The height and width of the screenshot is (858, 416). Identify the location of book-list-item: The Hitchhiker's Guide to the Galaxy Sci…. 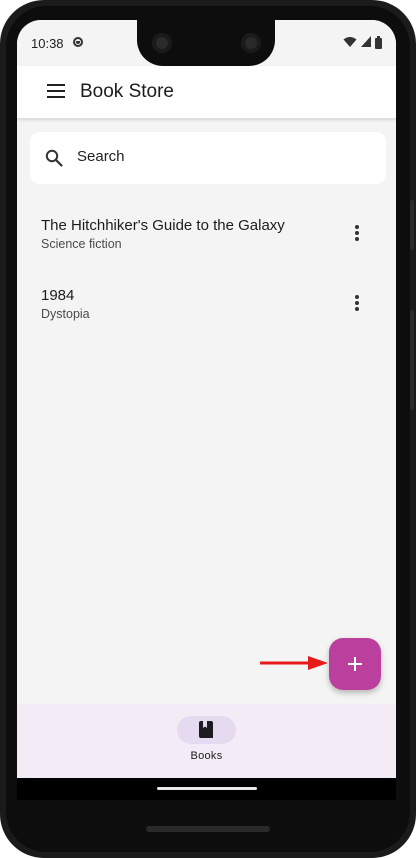
(206, 239).